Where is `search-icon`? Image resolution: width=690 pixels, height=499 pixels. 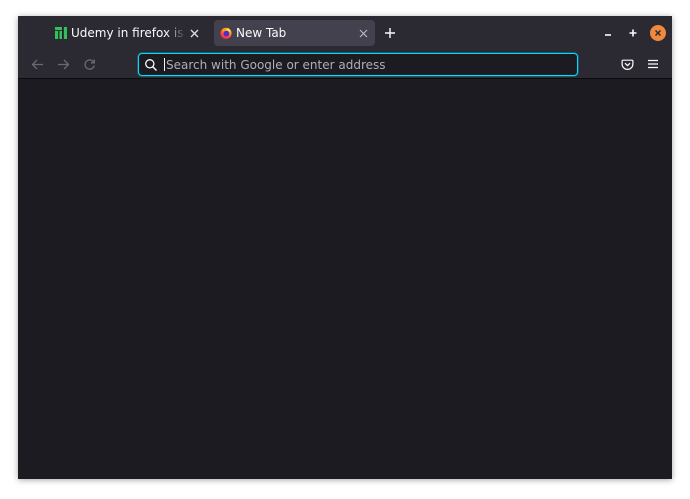 search-icon is located at coordinates (151, 65).